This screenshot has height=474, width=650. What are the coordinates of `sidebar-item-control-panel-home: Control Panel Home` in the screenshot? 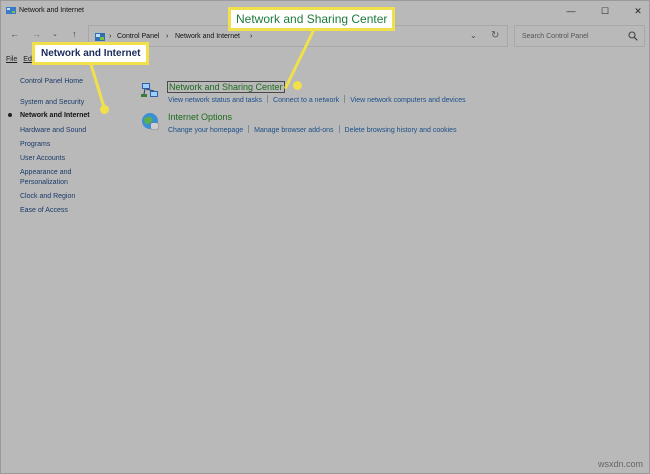 It's located at (51, 81).